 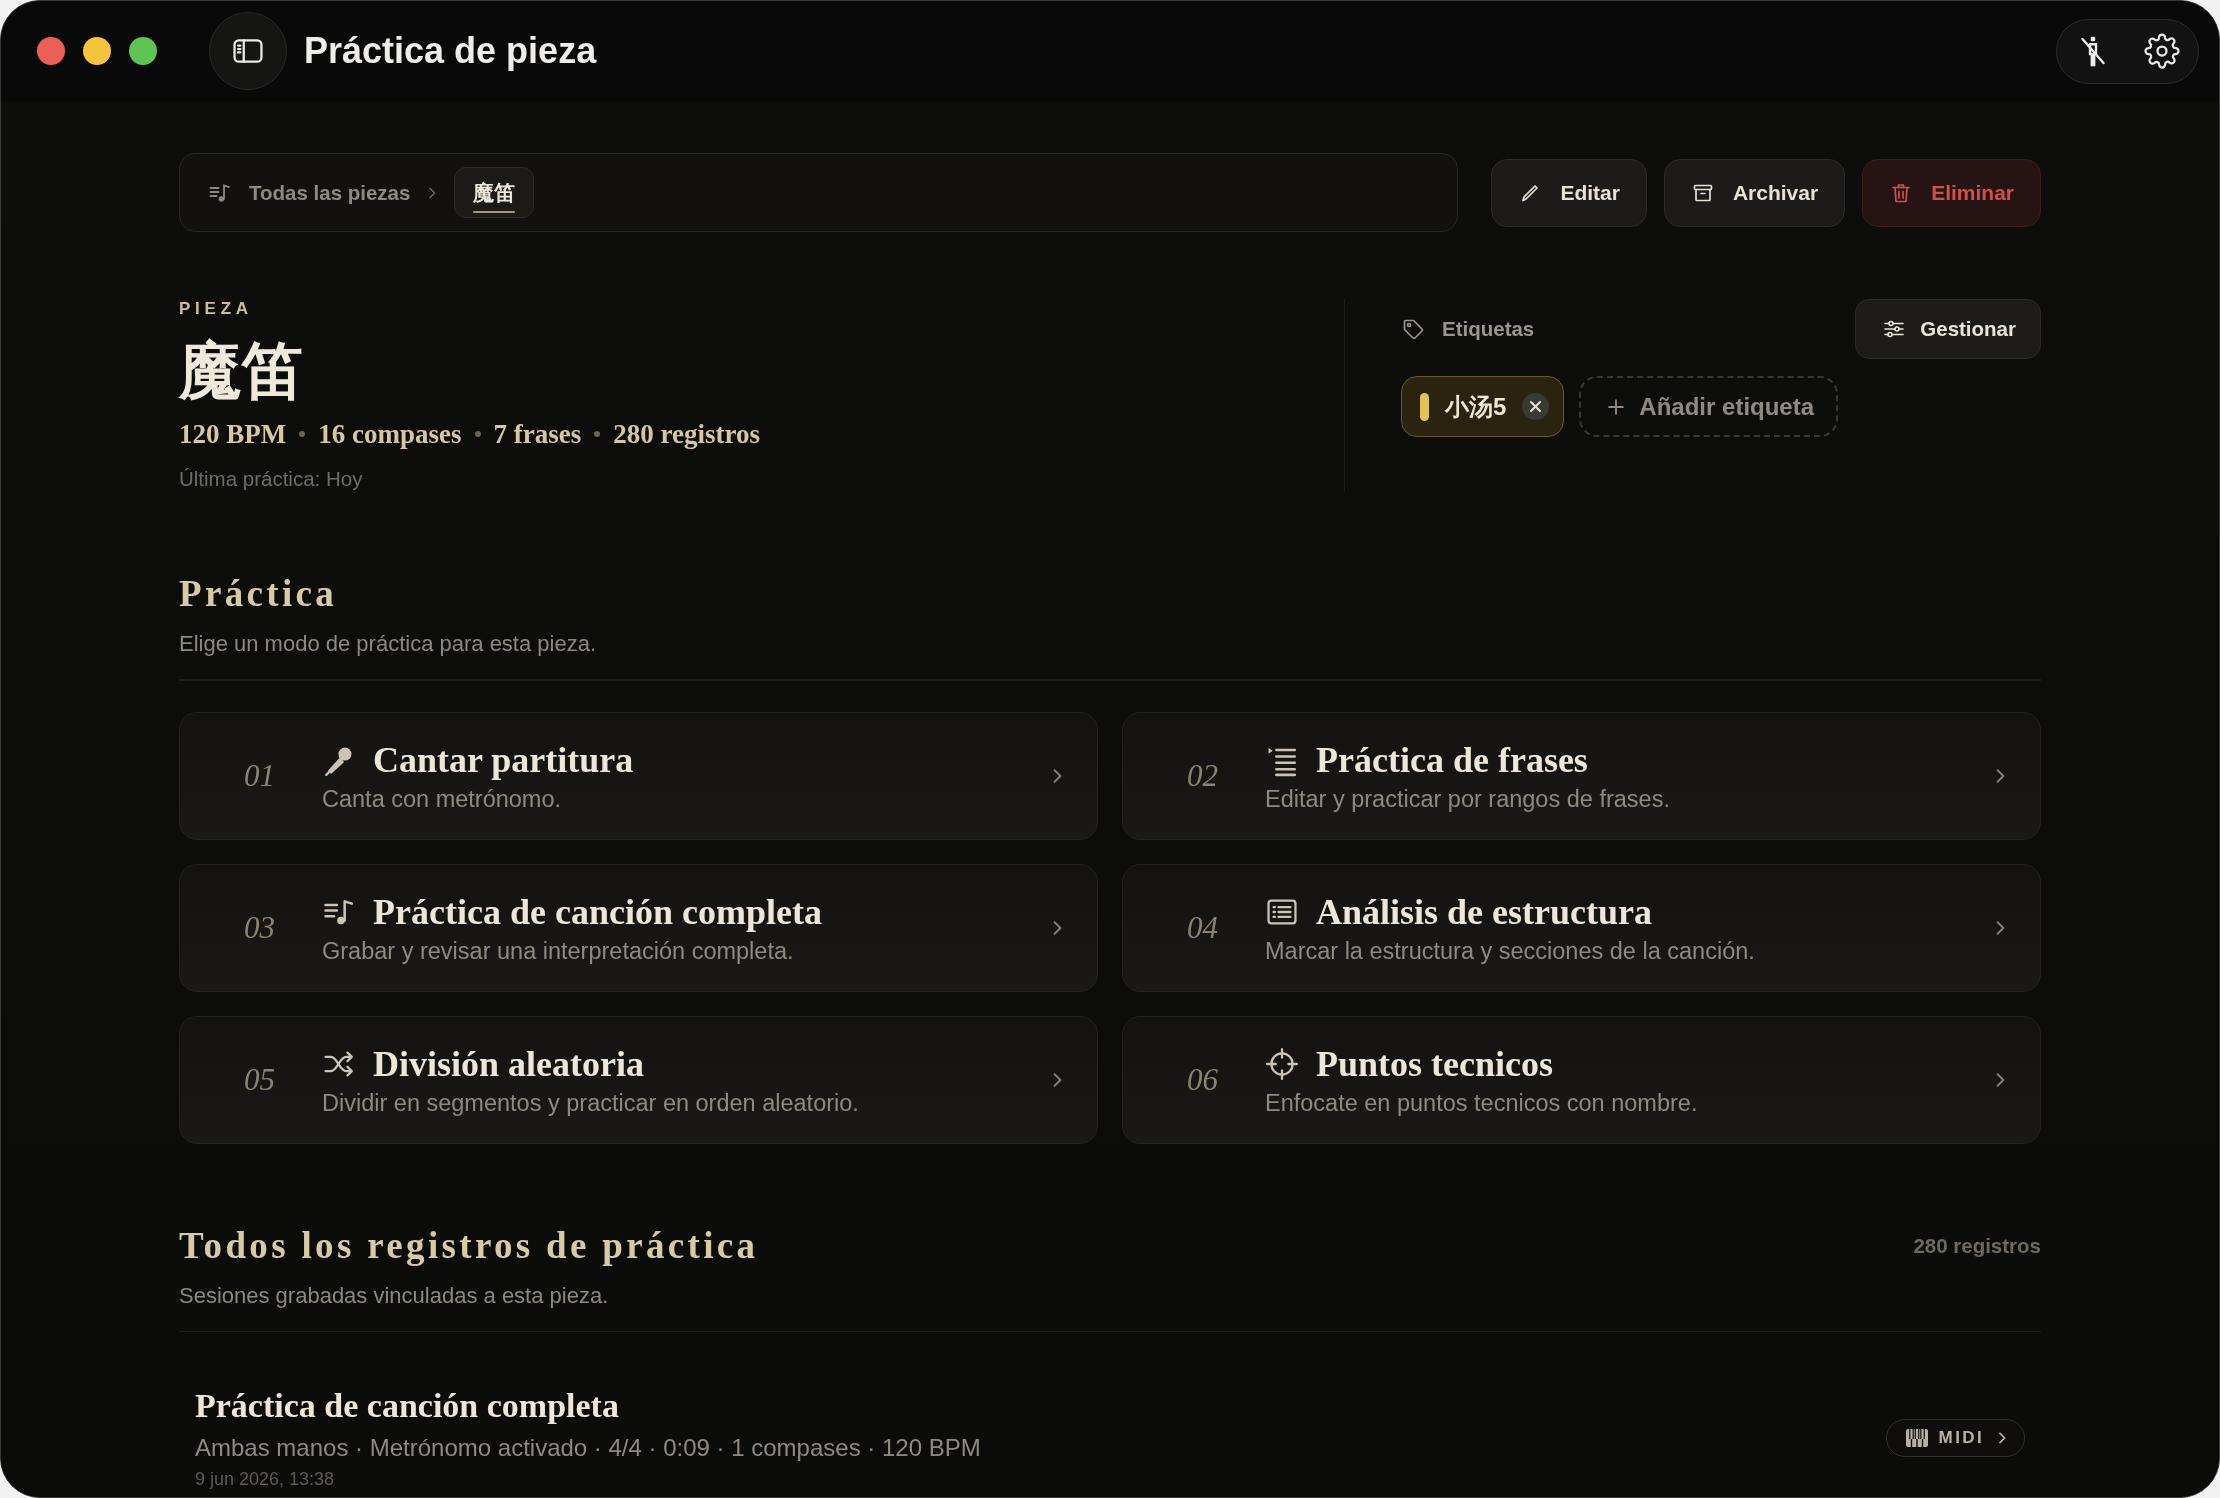 What do you see at coordinates (1434, 1063) in the screenshot?
I see `mode-title: Puntos tecnicos` at bounding box center [1434, 1063].